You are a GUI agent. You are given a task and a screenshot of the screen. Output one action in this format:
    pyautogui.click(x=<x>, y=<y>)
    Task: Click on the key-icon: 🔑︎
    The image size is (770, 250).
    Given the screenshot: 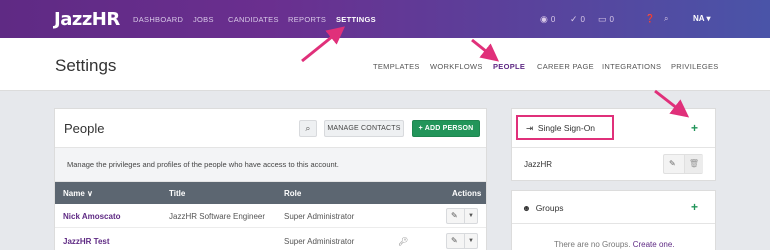 What is the action you would take?
    pyautogui.click(x=403, y=241)
    